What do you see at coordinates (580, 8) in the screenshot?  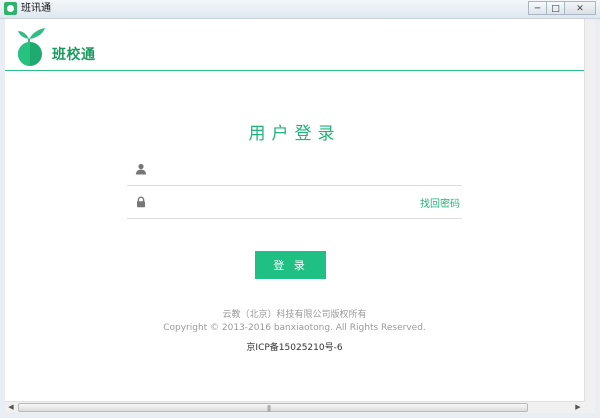 I see `close-button: ✕` at bounding box center [580, 8].